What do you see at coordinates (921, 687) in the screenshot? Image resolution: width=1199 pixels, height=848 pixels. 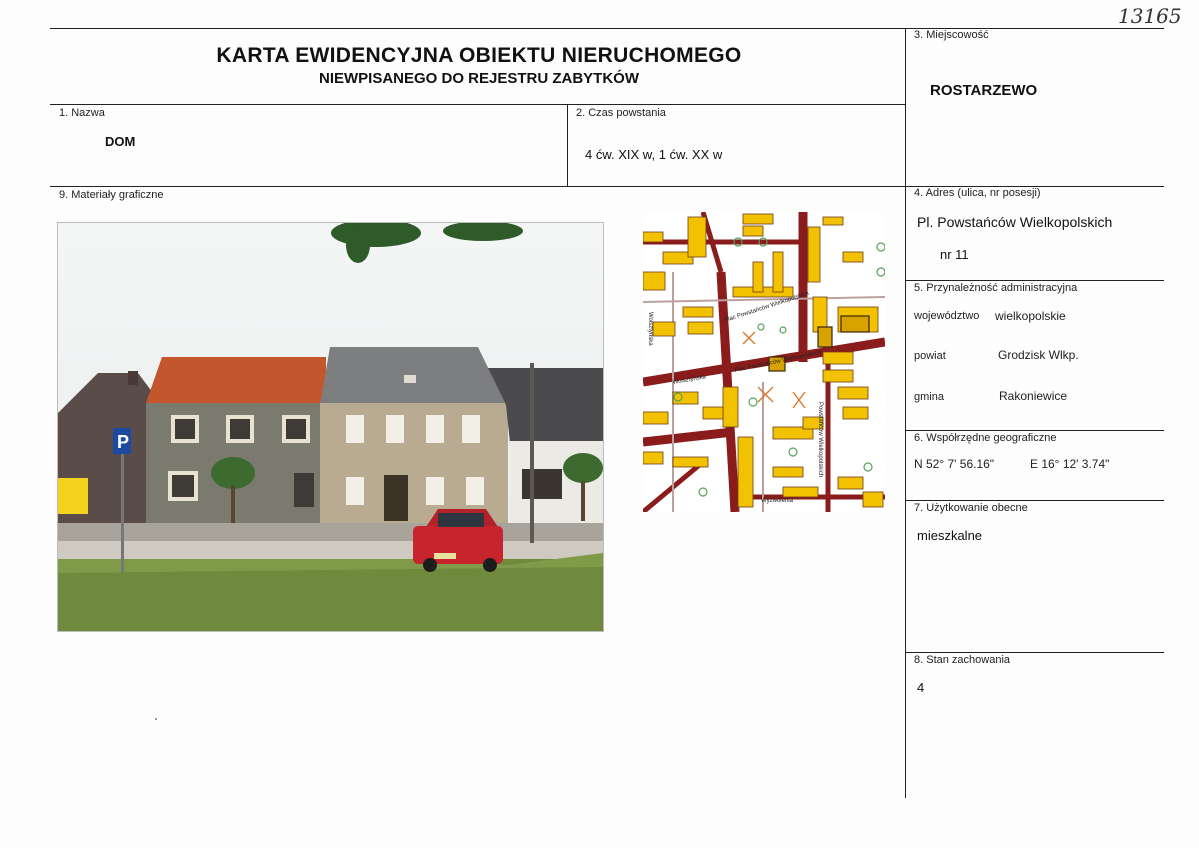 I see `stan-value: 4` at bounding box center [921, 687].